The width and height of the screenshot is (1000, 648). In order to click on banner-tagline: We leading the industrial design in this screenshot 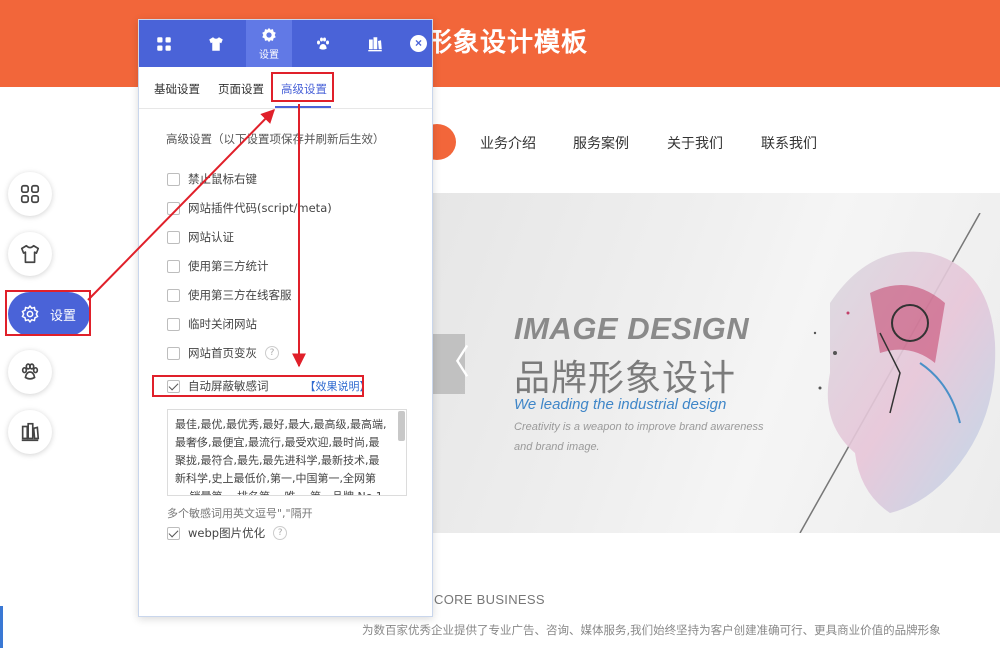, I will do `click(620, 404)`.